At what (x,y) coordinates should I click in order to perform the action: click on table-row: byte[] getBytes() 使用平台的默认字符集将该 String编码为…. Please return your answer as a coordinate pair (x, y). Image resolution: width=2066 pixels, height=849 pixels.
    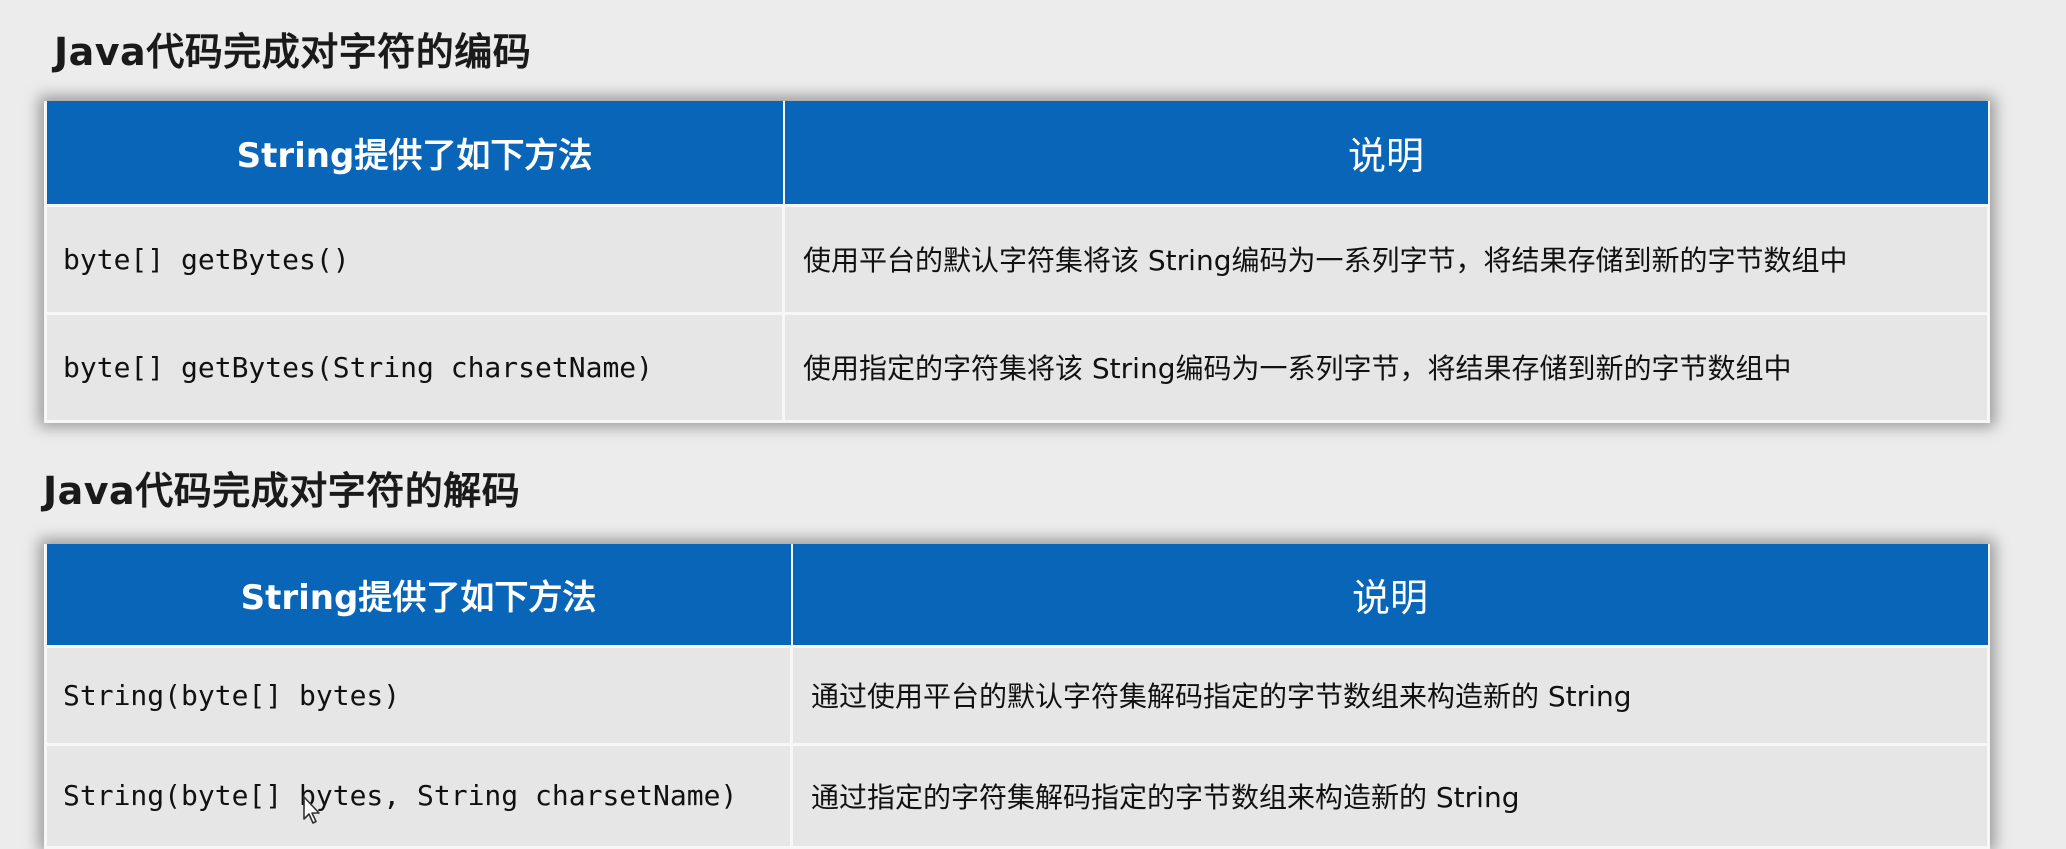
    Looking at the image, I should click on (1017, 259).